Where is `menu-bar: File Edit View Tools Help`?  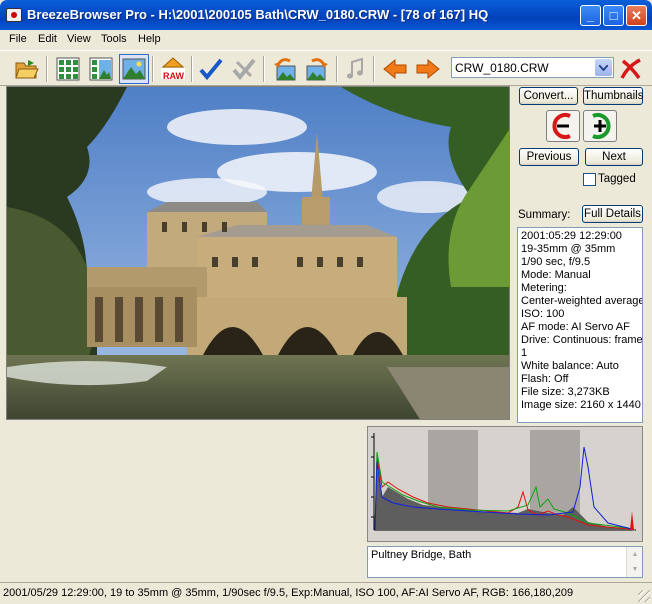
menu-bar: File Edit View Tools Help is located at coordinates (326, 40).